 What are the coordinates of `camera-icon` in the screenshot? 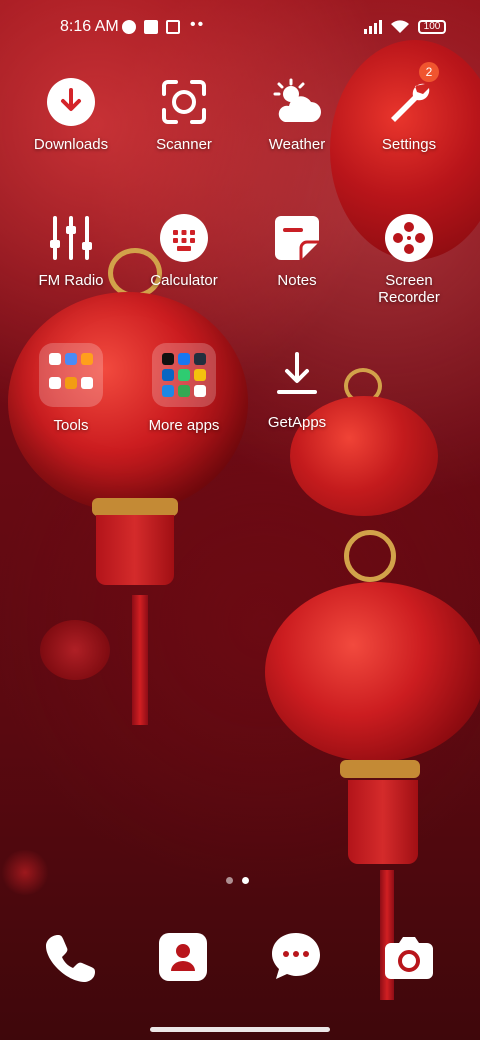 It's located at (409, 959).